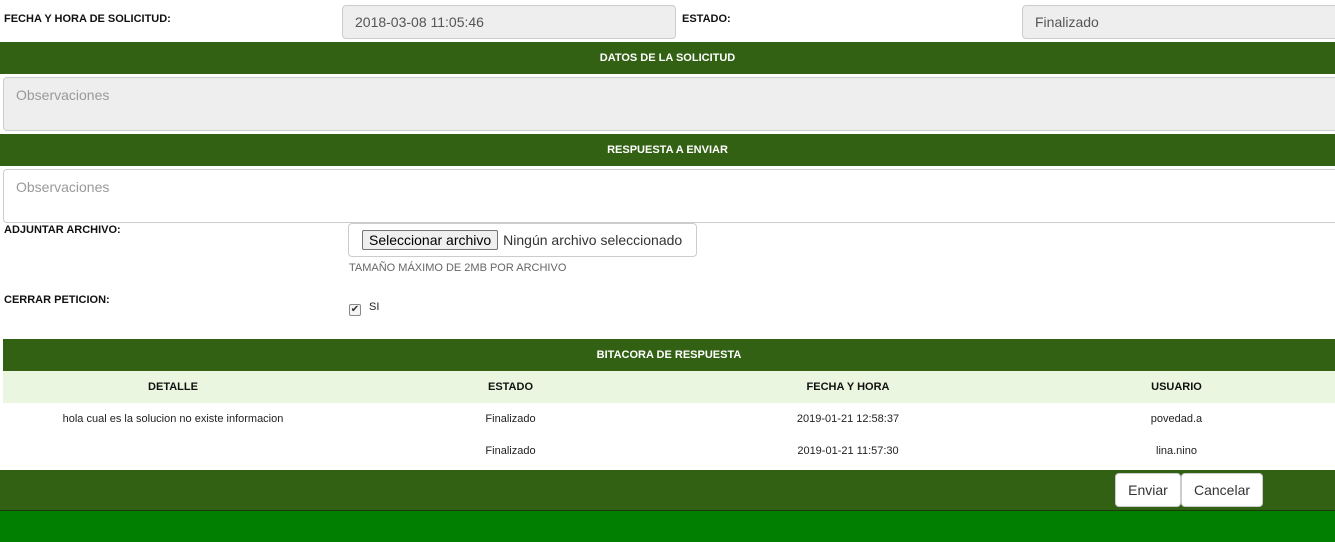 The width and height of the screenshot is (1335, 542). What do you see at coordinates (706, 19) in the screenshot?
I see `status-label: ESTADO:` at bounding box center [706, 19].